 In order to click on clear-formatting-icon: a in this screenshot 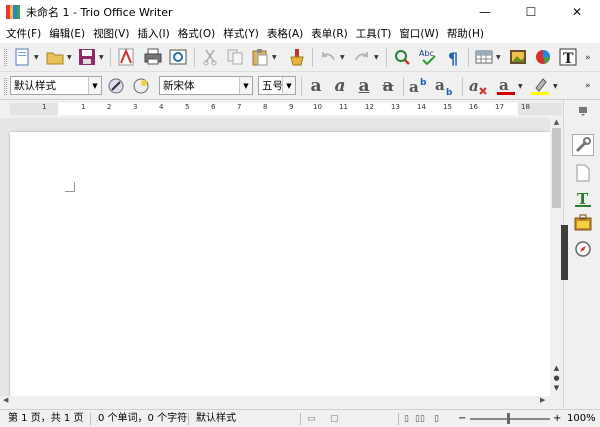, I will do `click(478, 86)`.